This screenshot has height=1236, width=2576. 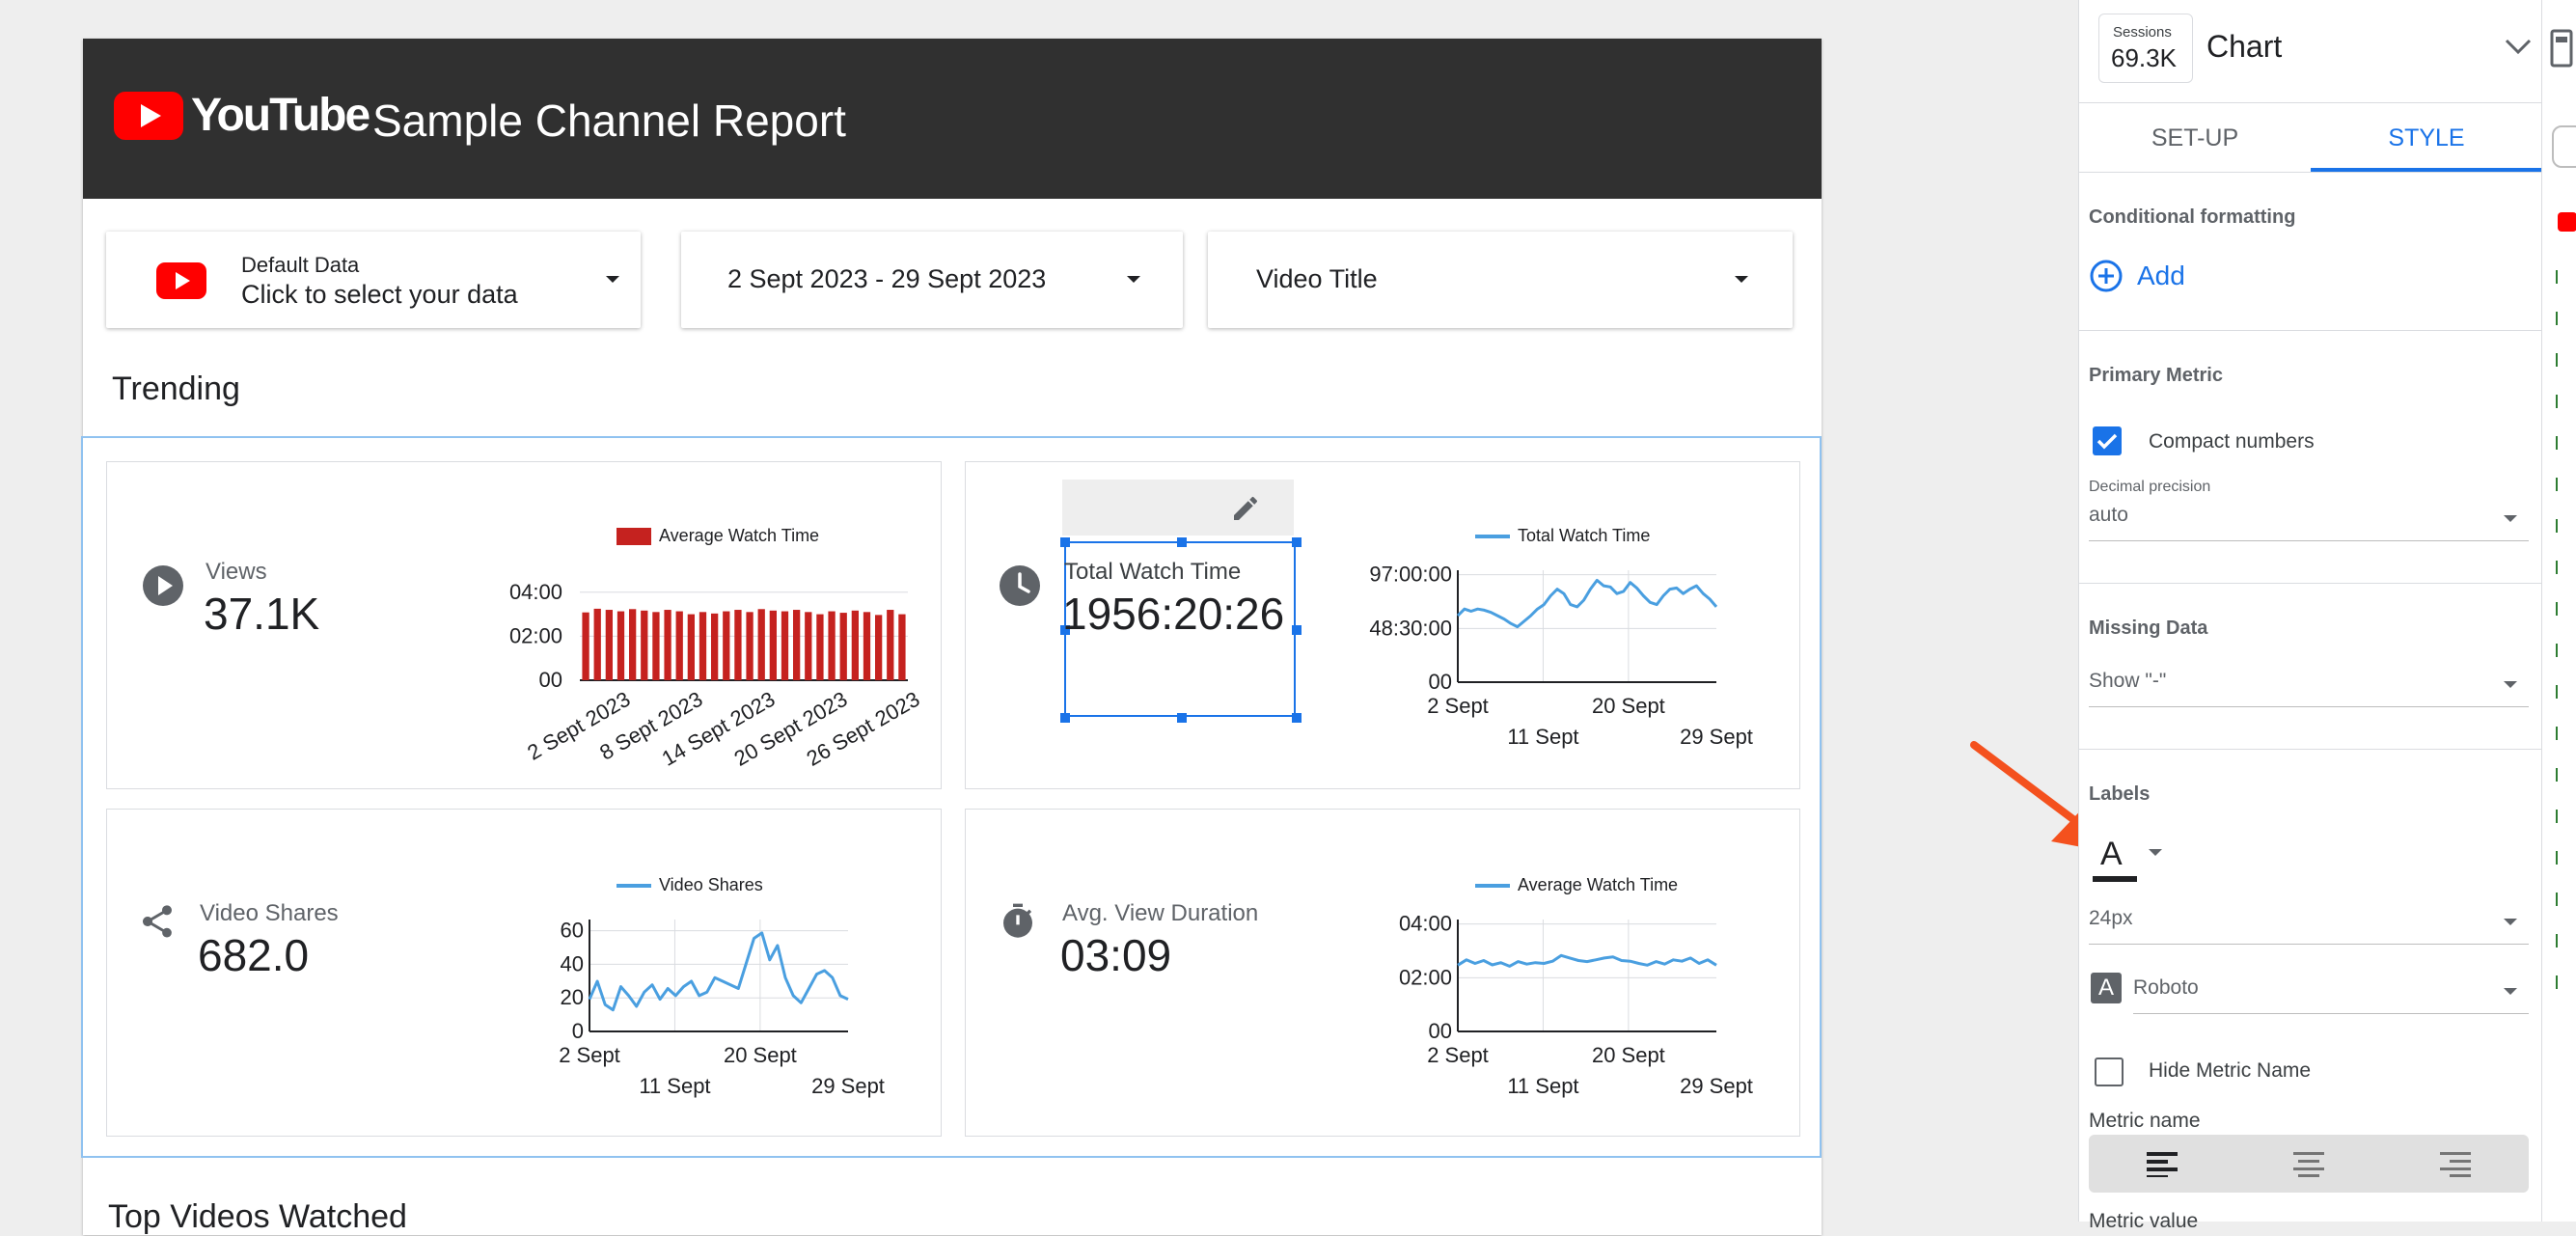 I want to click on align-left-icon, so click(x=2163, y=1163).